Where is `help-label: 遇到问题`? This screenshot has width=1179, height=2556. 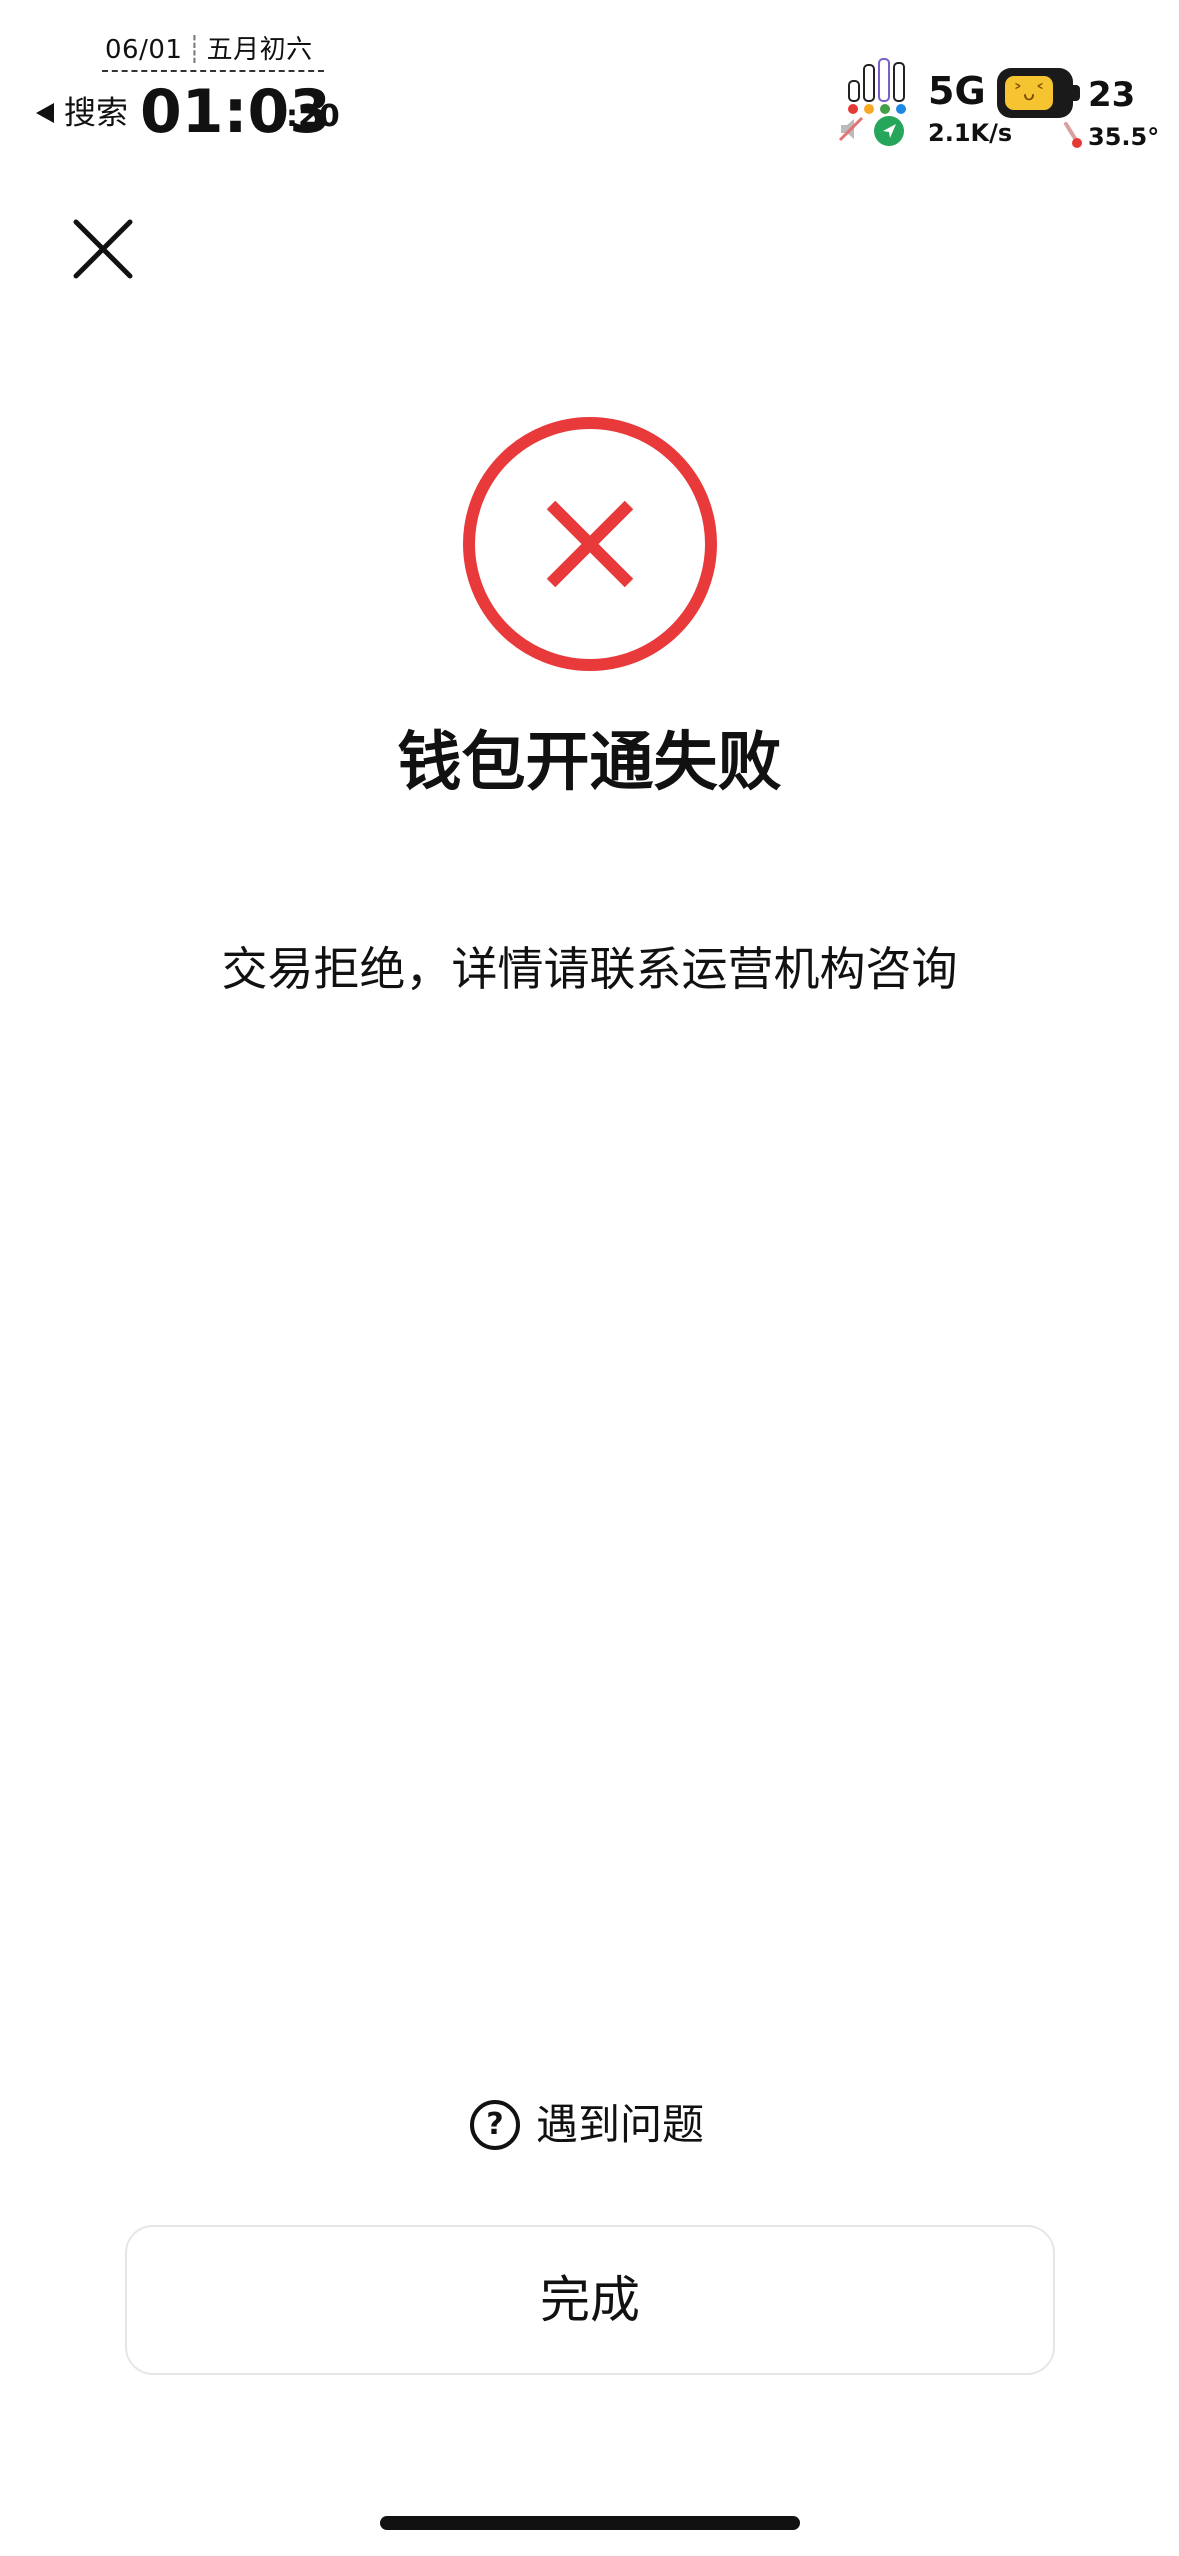
help-label: 遇到问题 is located at coordinates (620, 2124).